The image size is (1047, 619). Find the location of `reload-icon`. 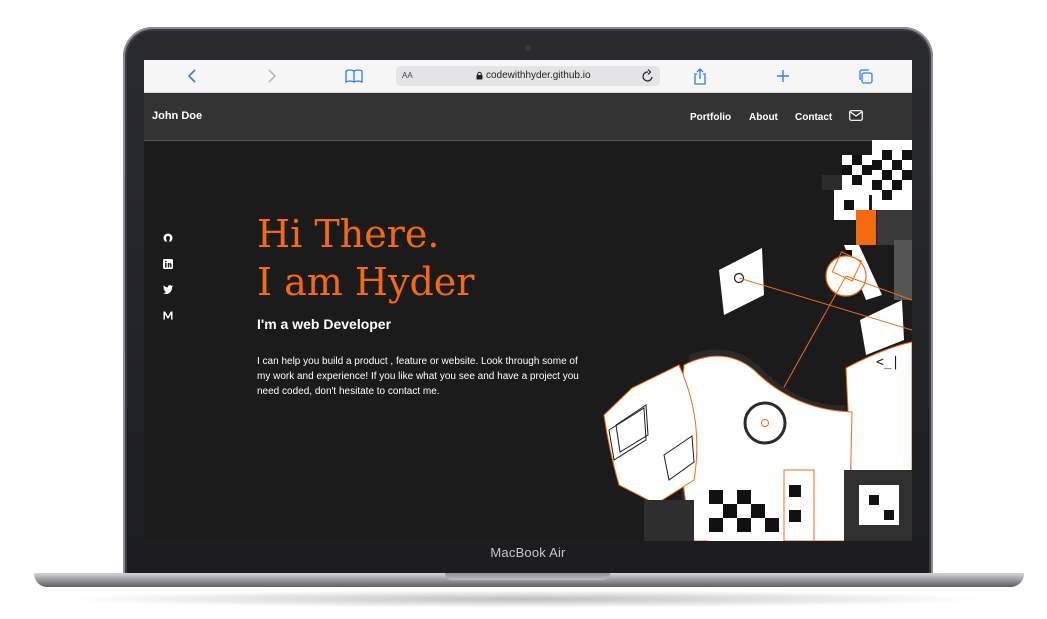

reload-icon is located at coordinates (648, 76).